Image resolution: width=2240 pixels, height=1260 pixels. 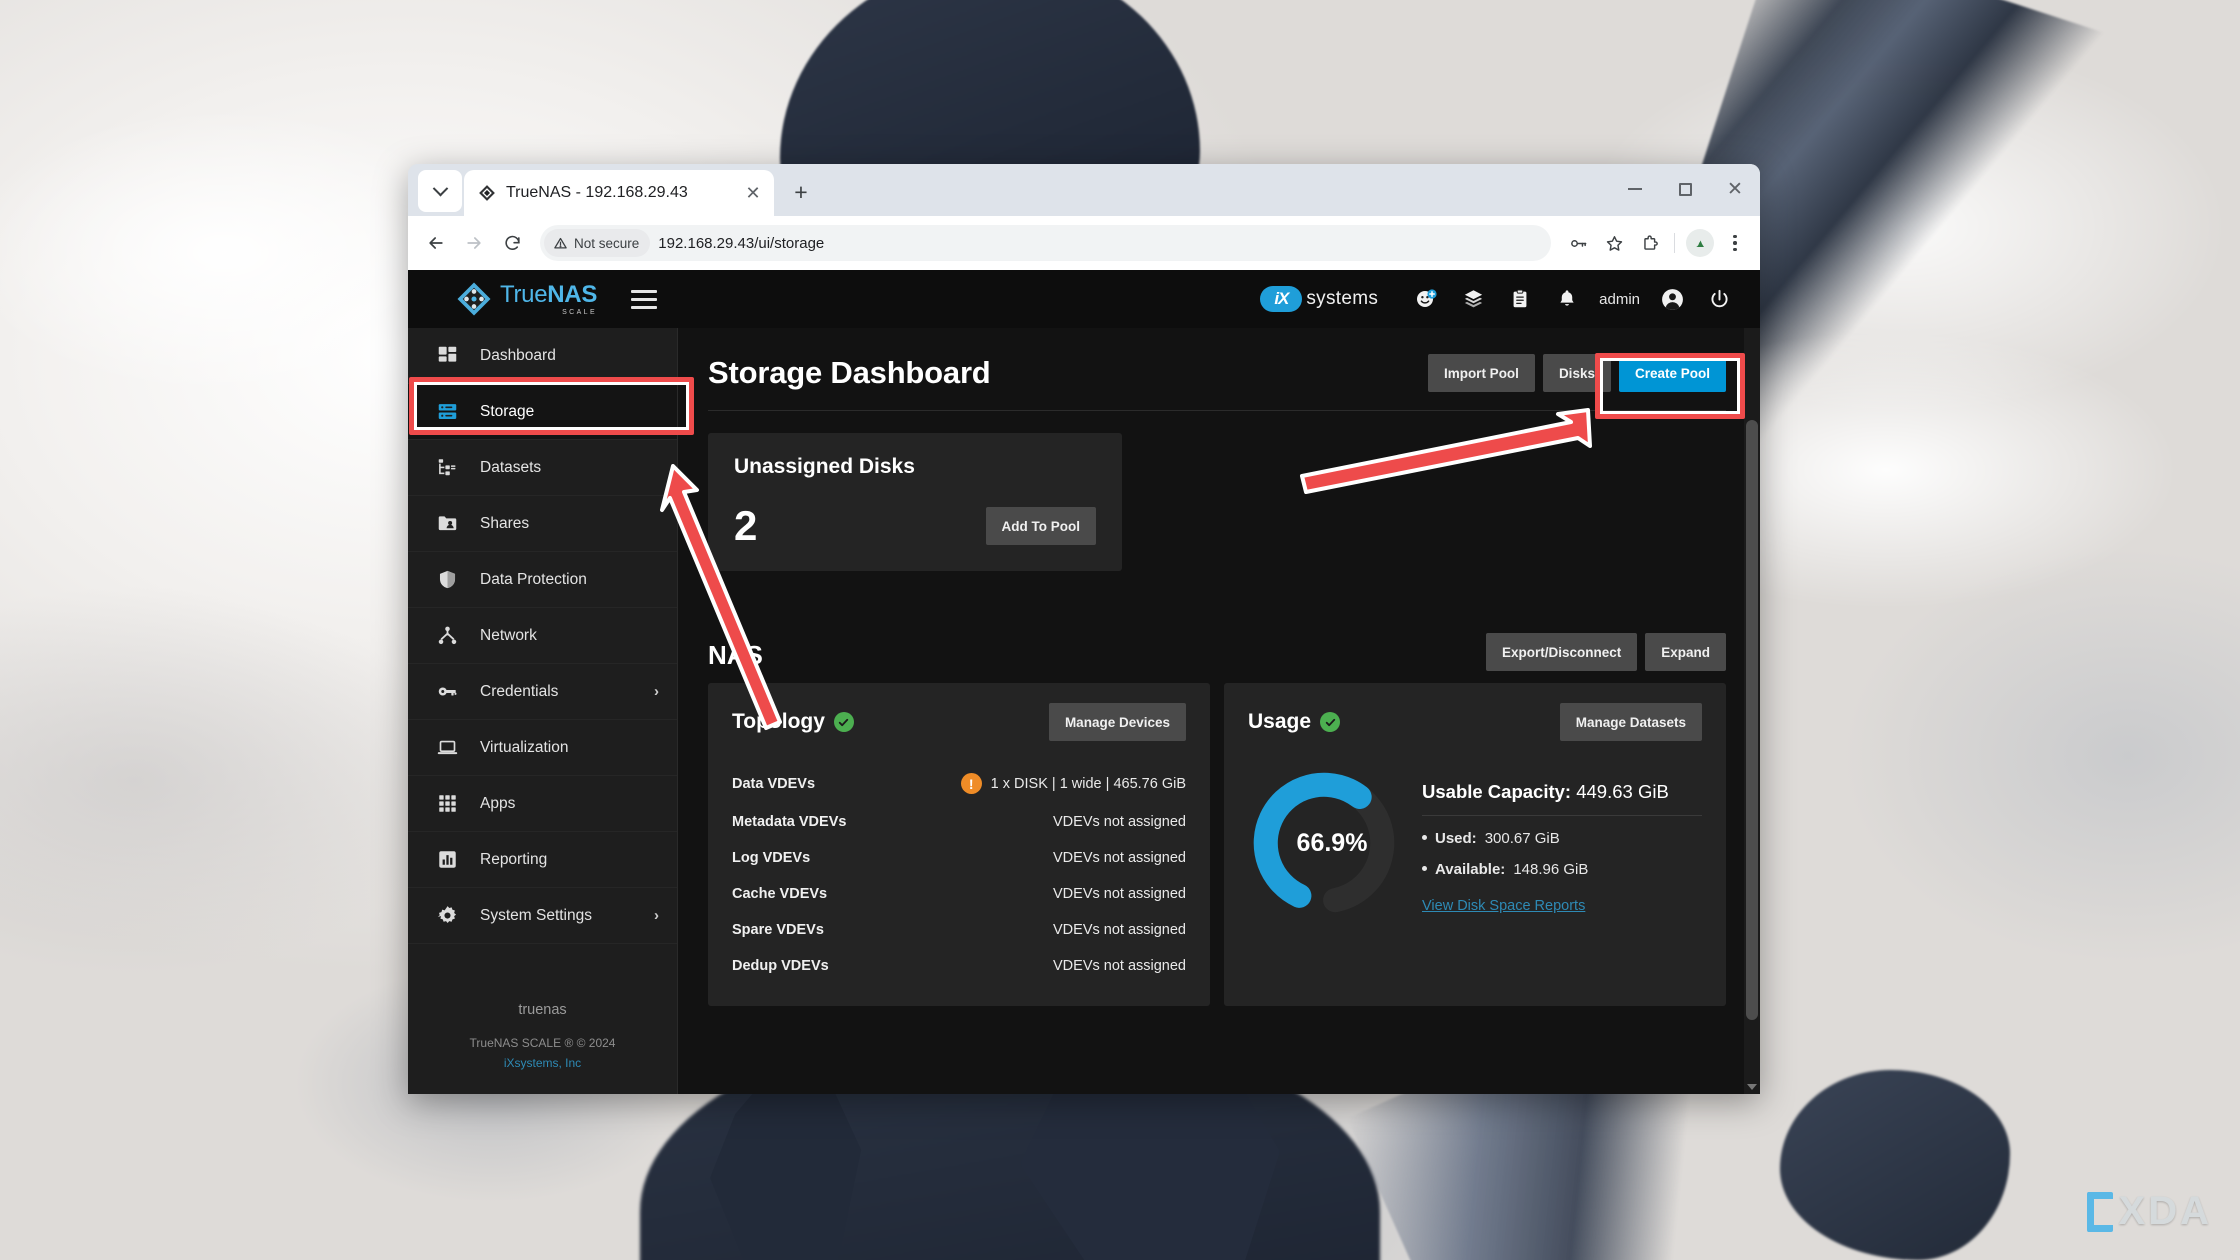 I want to click on network-nodes-icon, so click(x=447, y=635).